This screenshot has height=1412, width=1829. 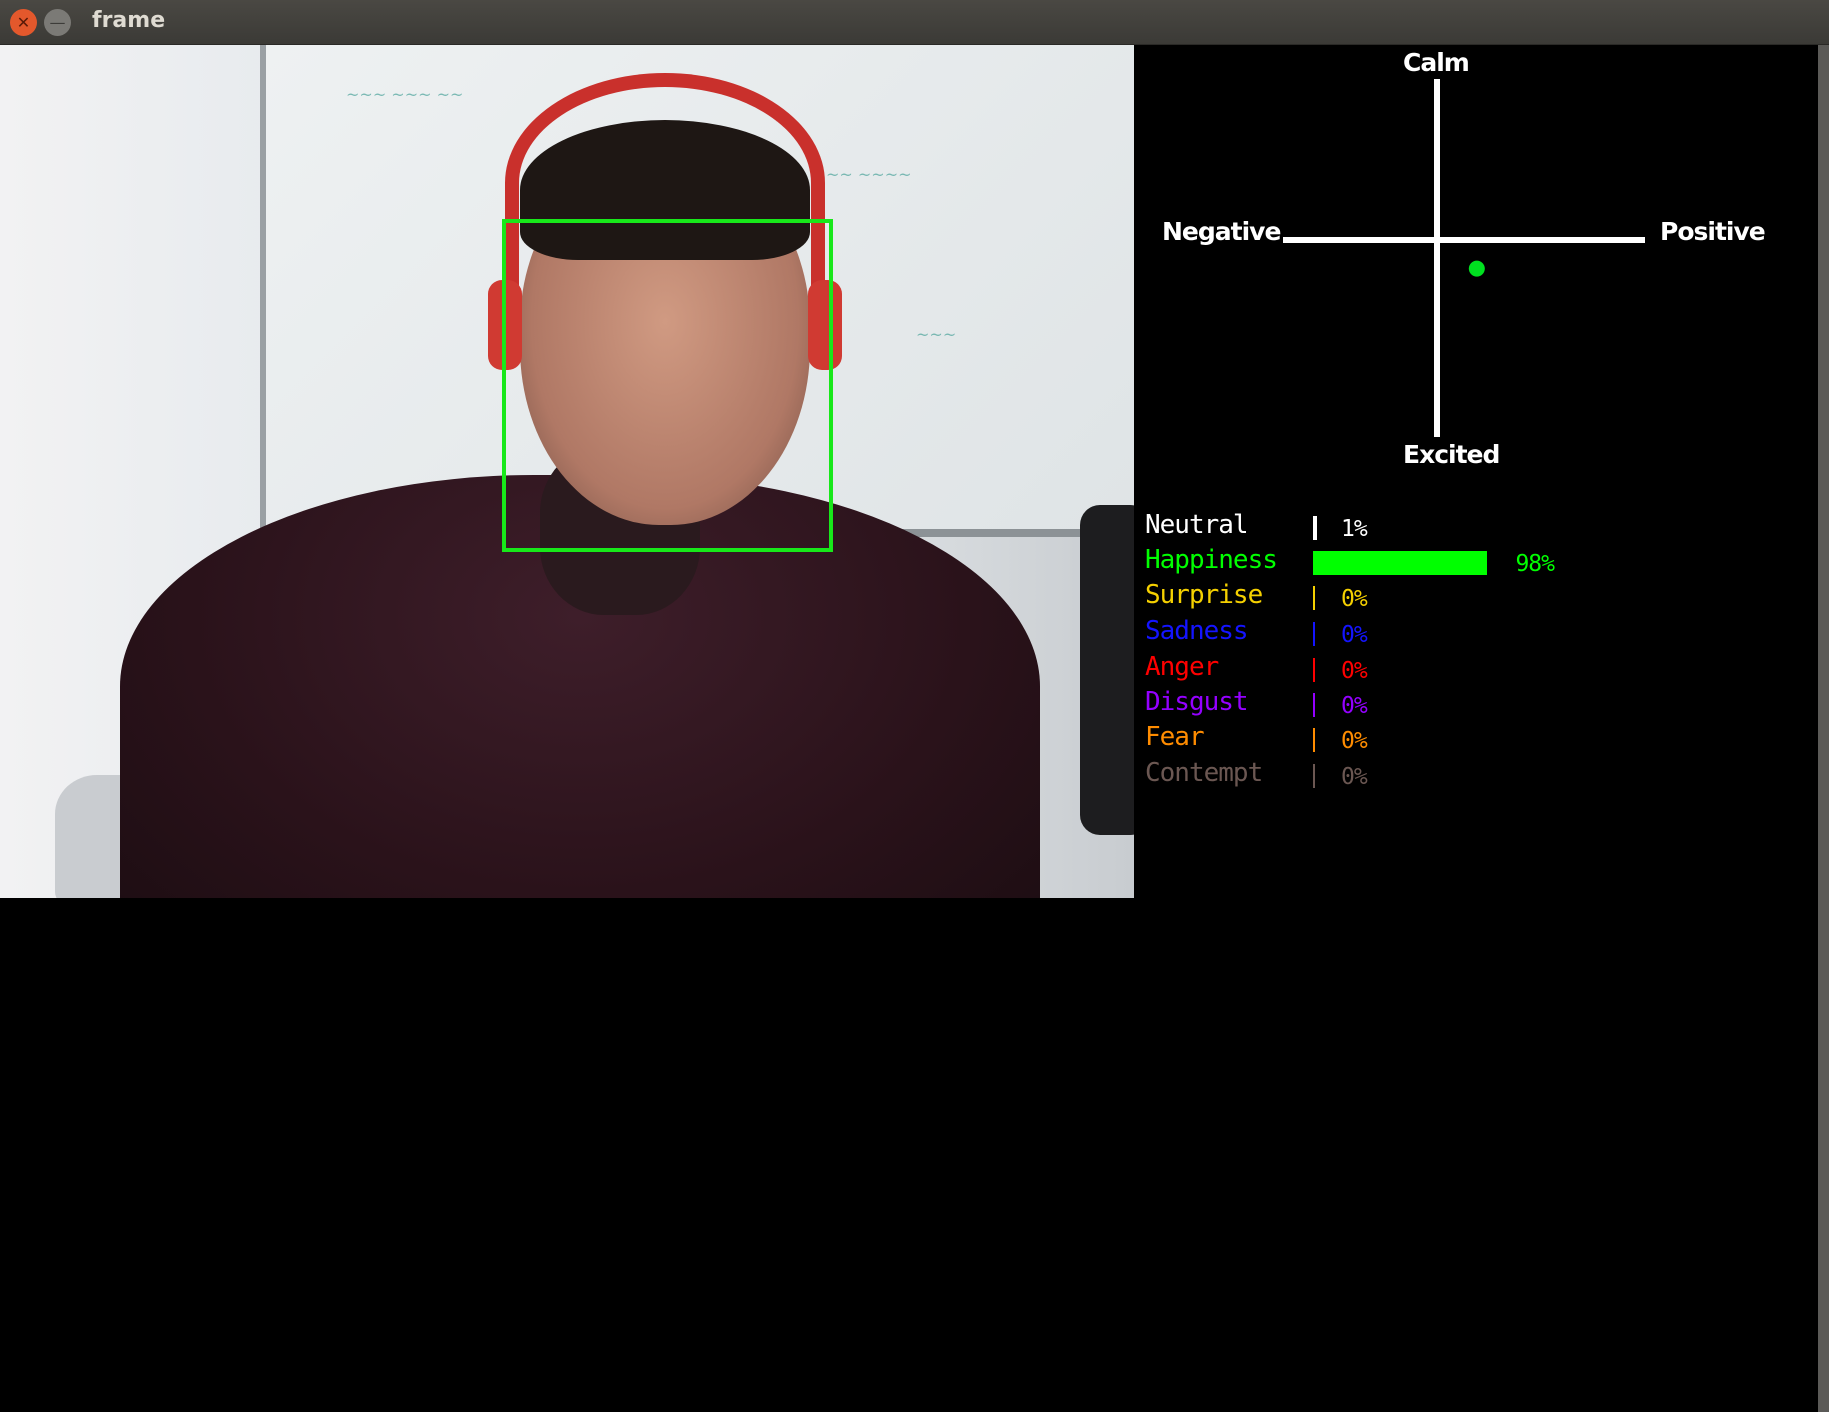 What do you see at coordinates (1476, 268) in the screenshot?
I see `emotion-point` at bounding box center [1476, 268].